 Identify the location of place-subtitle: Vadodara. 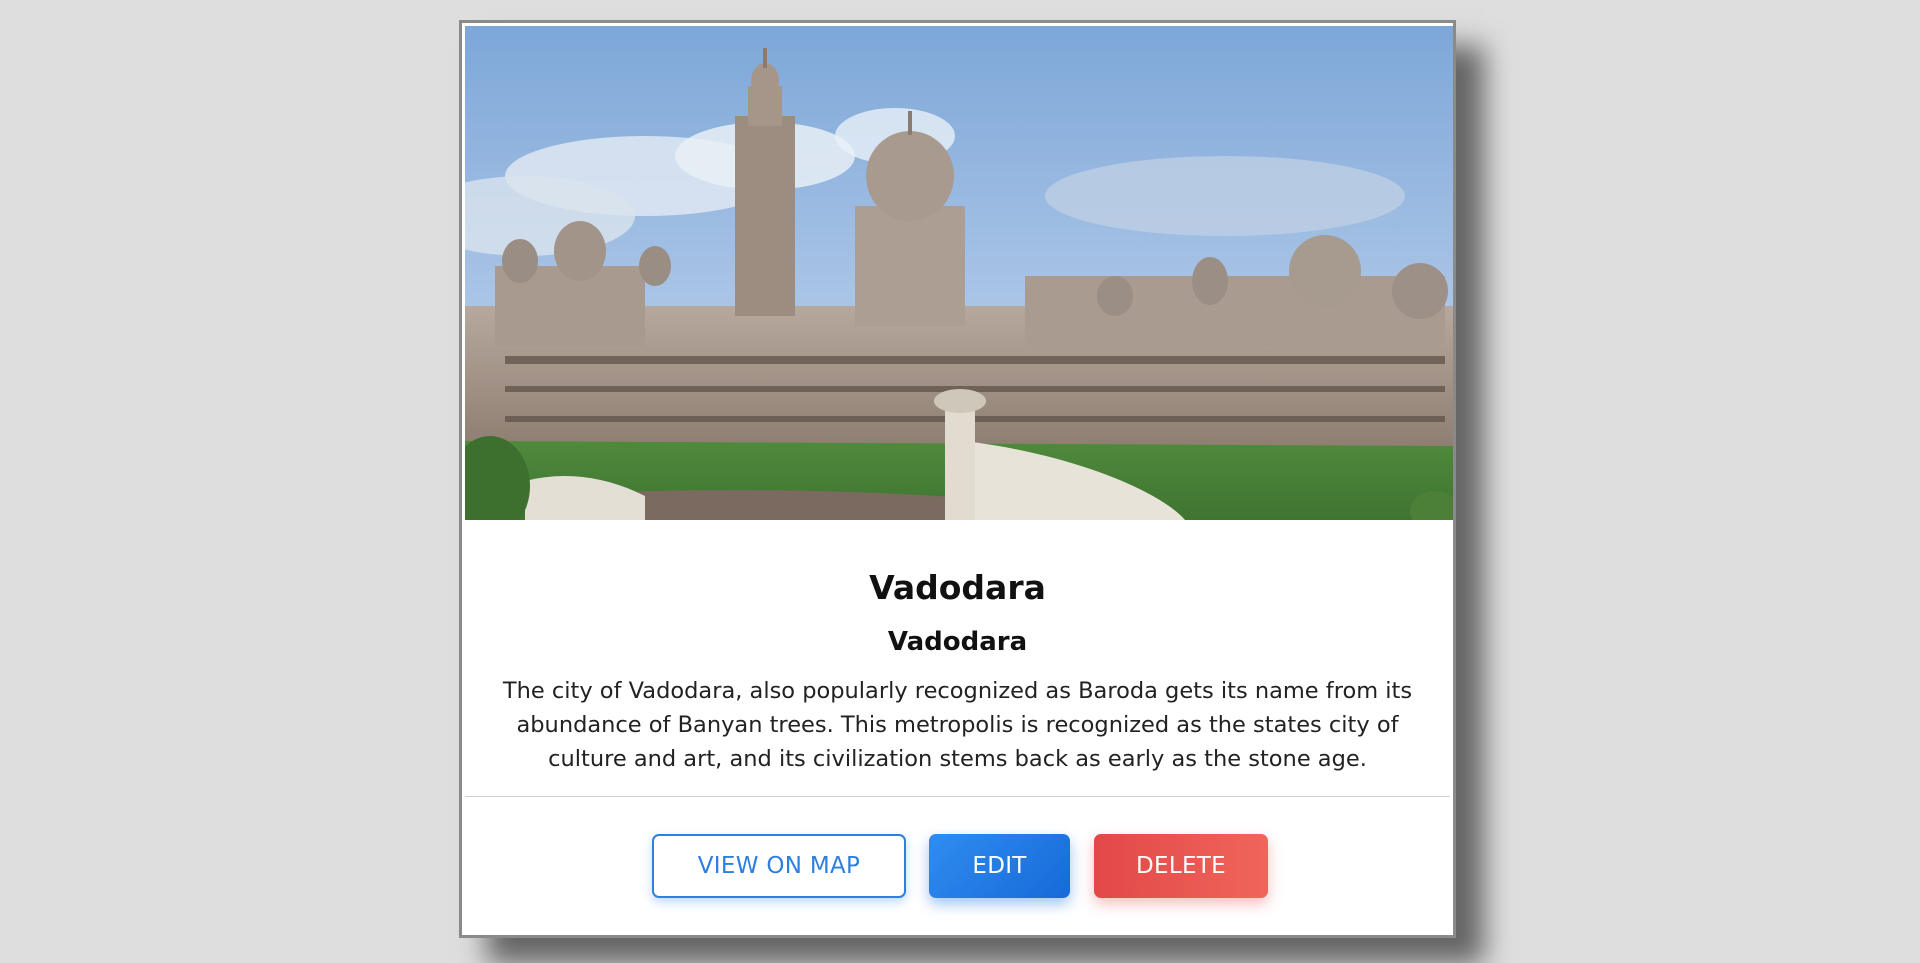
(957, 642).